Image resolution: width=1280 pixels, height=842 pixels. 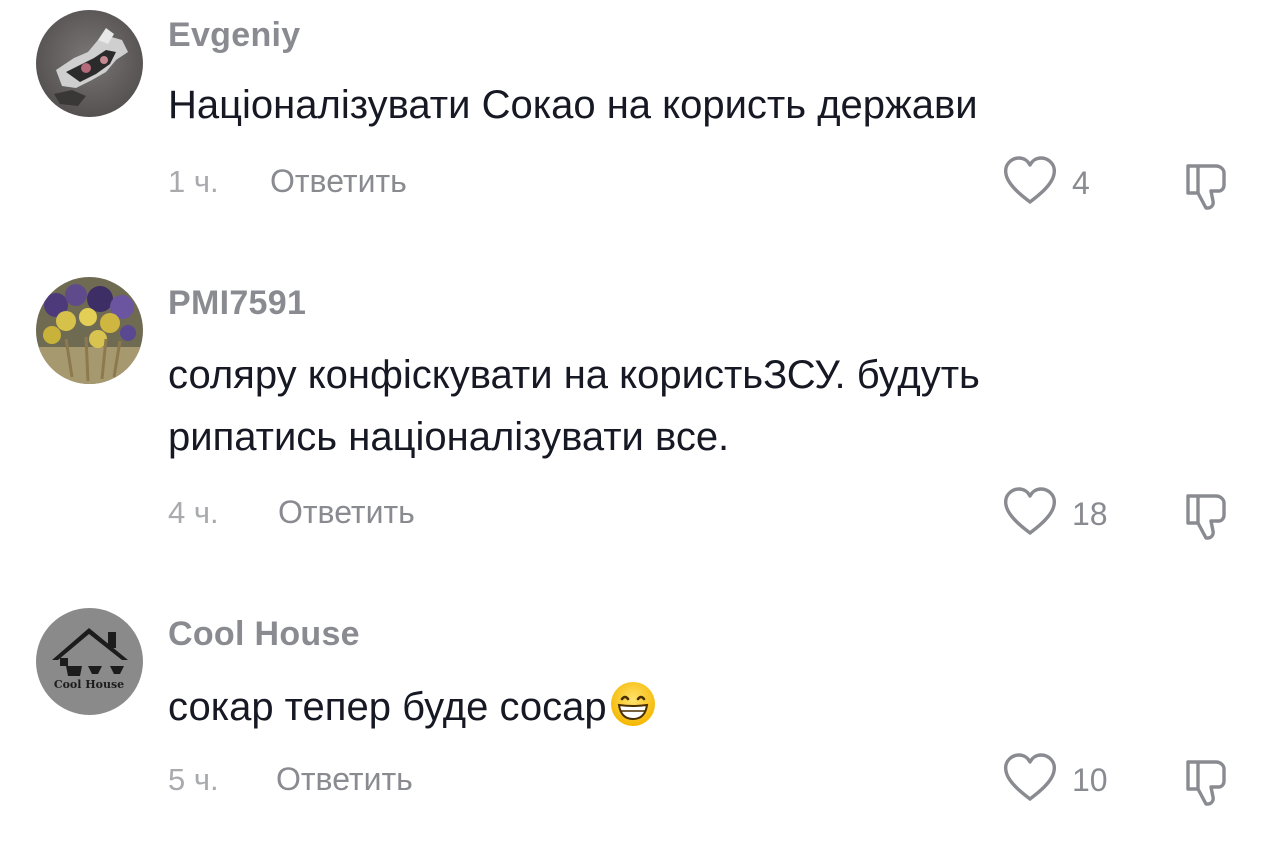 I want to click on like-button: 10, so click(x=1055, y=780).